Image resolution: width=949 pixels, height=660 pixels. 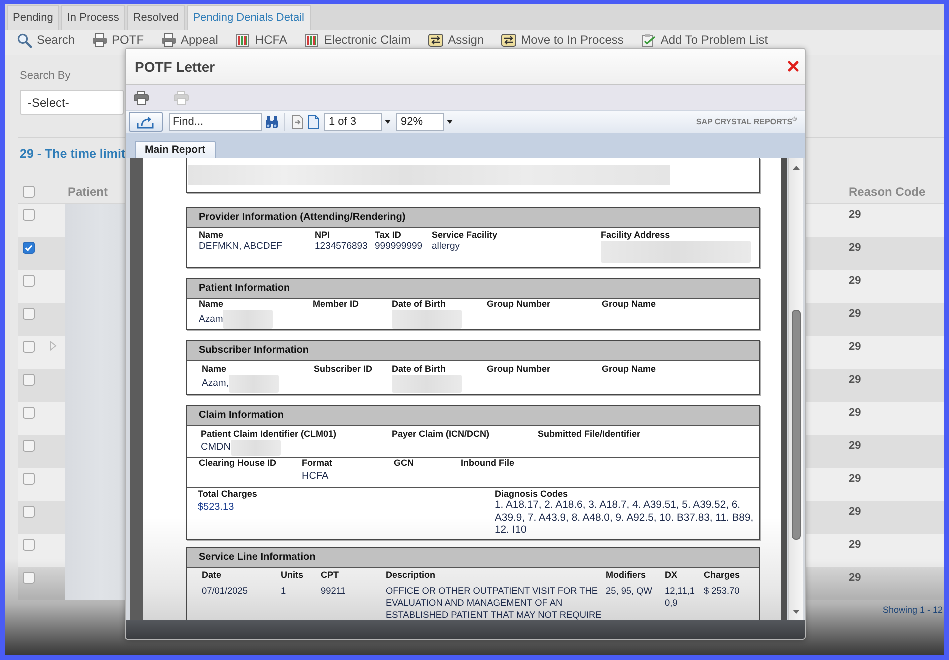 I want to click on section-title: Service Line Information, so click(x=473, y=558).